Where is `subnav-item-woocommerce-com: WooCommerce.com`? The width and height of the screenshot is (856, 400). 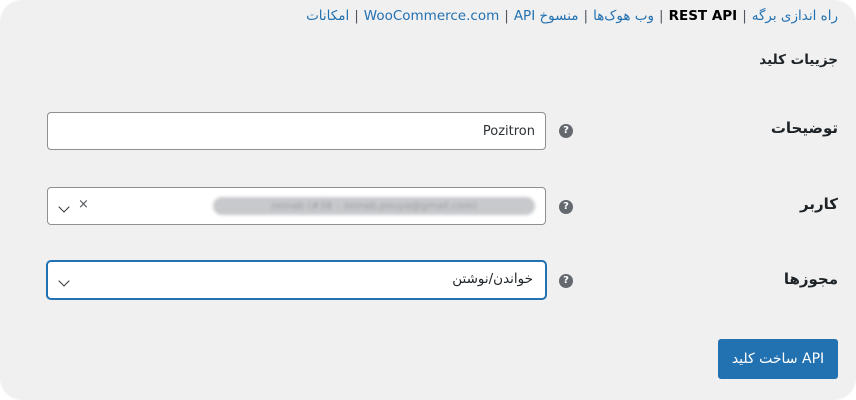 subnav-item-woocommerce-com: WooCommerce.com is located at coordinates (431, 16).